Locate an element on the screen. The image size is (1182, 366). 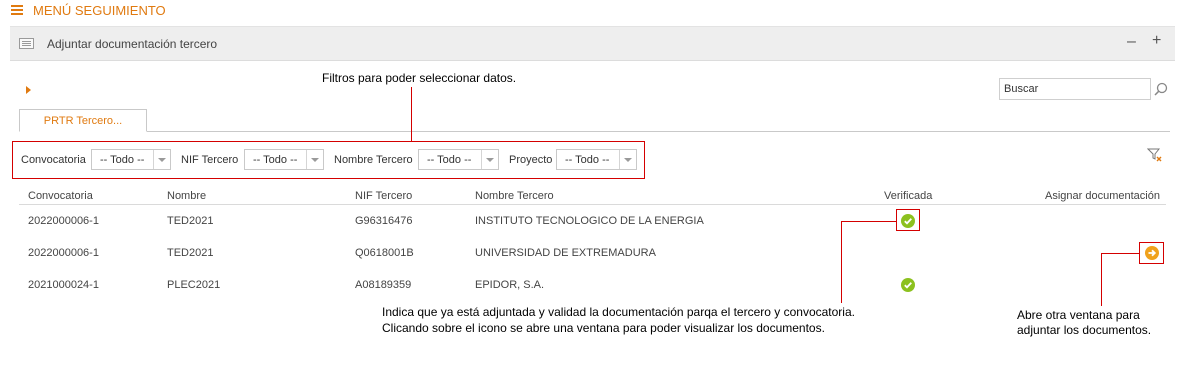
filters-annotation-line is located at coordinates (411, 114).